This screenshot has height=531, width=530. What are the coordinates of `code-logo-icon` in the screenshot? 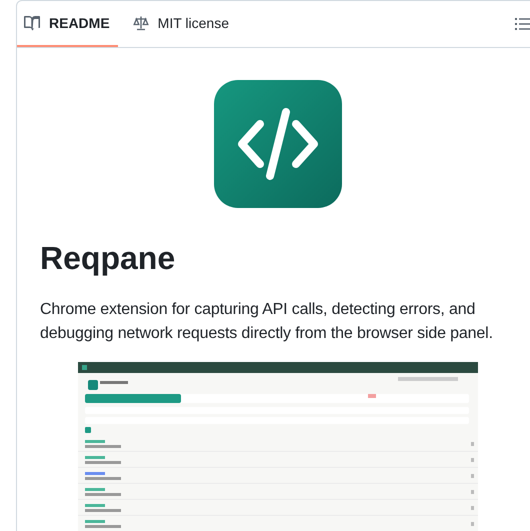 It's located at (278, 144).